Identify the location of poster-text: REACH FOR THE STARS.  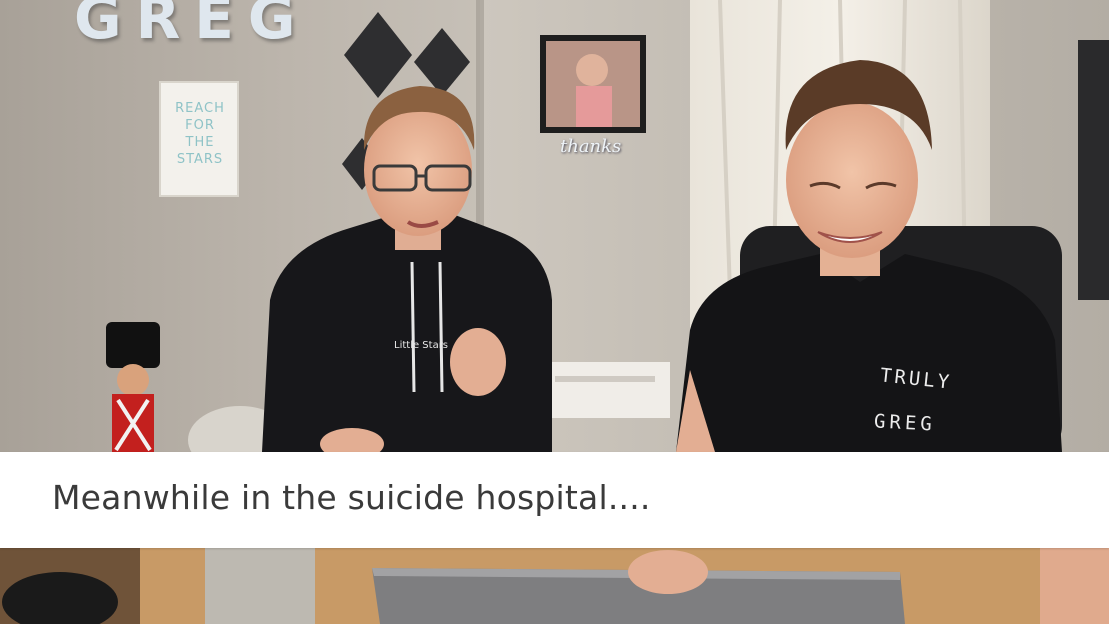
(200, 134).